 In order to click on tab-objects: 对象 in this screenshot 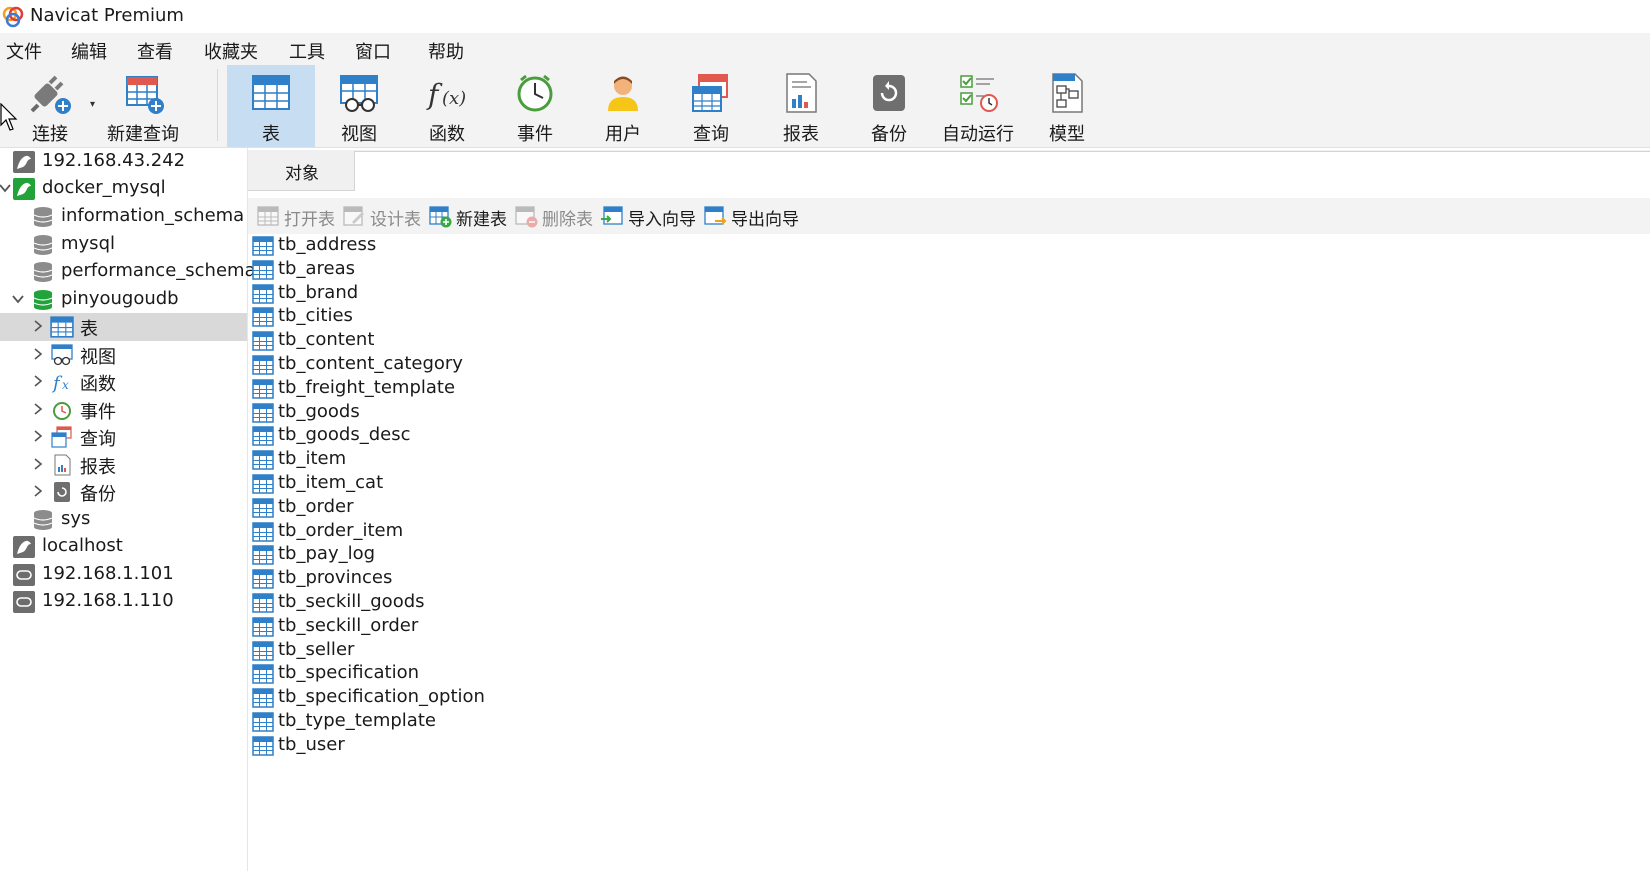, I will do `click(301, 170)`.